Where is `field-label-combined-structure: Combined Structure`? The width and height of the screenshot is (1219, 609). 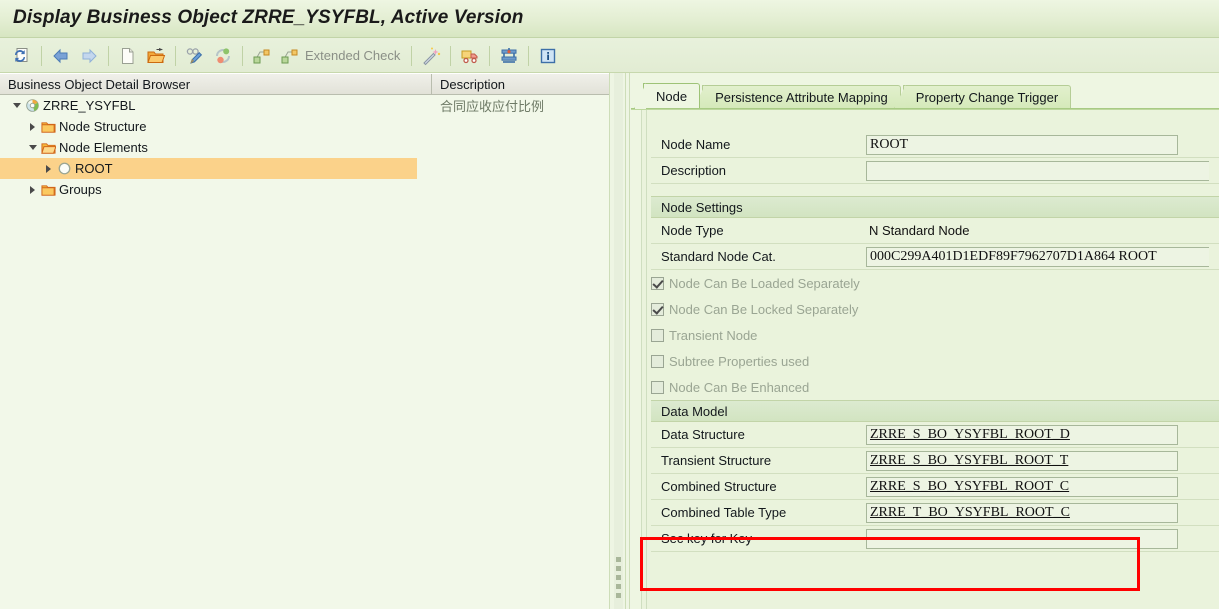 field-label-combined-structure: Combined Structure is located at coordinates (719, 486).